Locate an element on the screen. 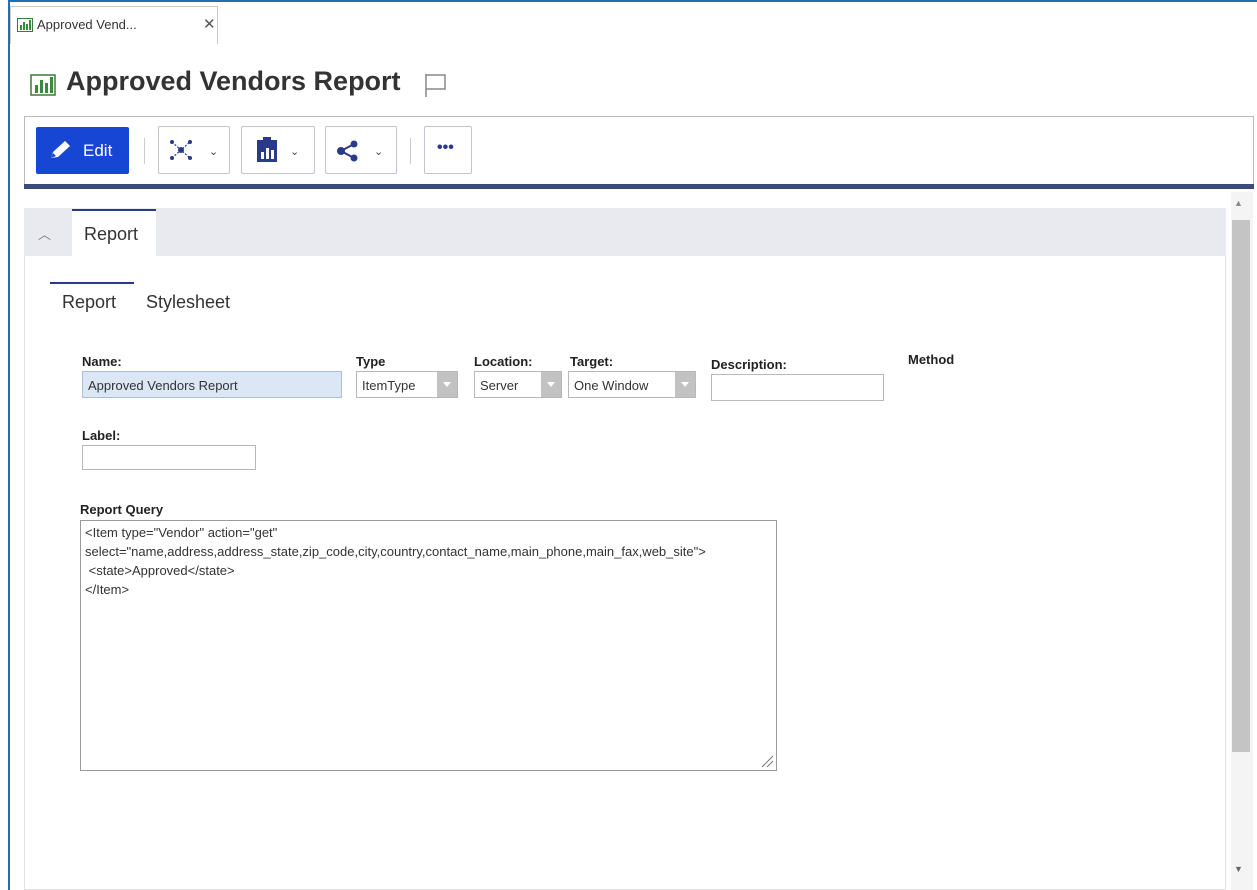 The image size is (1257, 890). edit-button-label: Edit is located at coordinates (98, 150).